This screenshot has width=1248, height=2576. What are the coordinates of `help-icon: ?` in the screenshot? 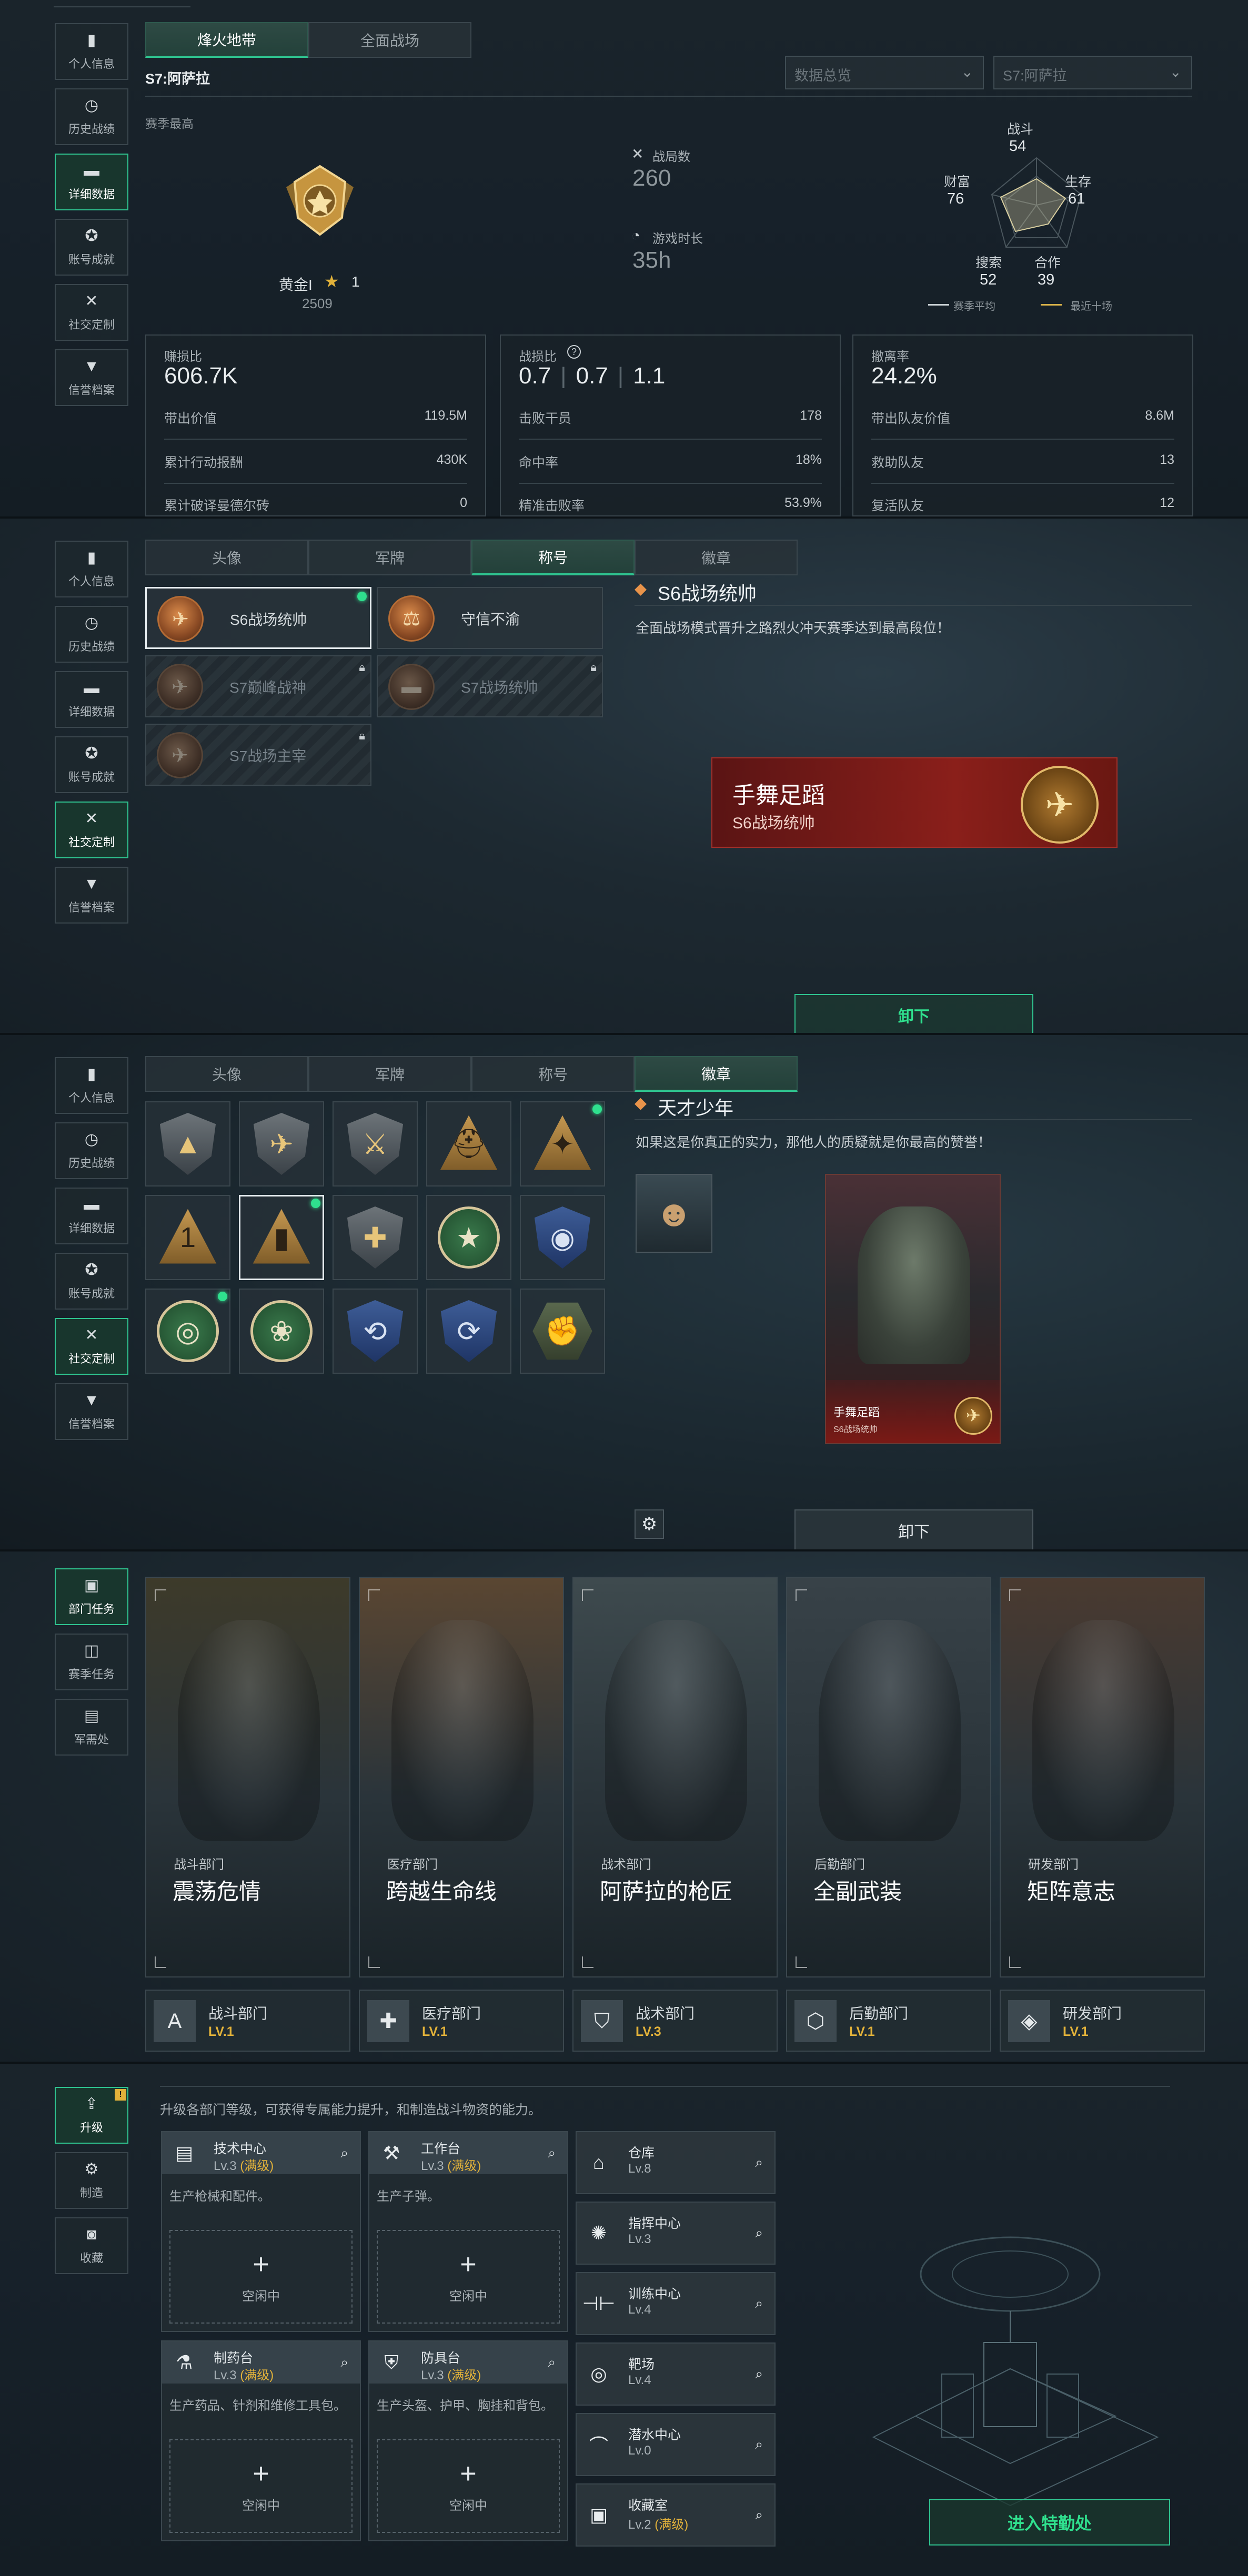 It's located at (574, 352).